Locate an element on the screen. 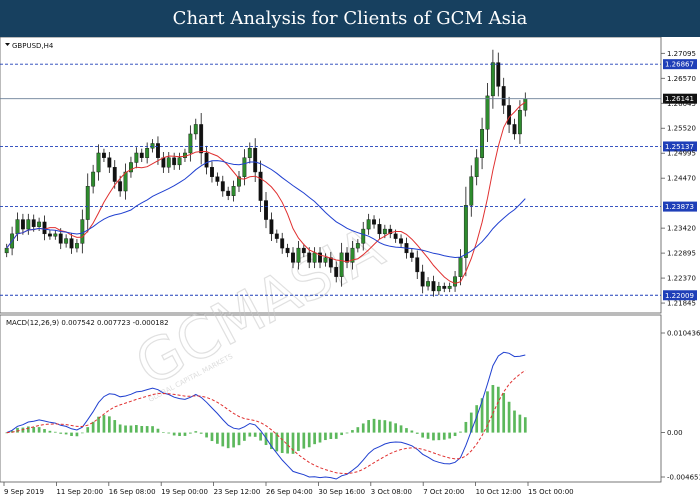  macd-tick-label-2: -0.004651 is located at coordinates (683, 478).